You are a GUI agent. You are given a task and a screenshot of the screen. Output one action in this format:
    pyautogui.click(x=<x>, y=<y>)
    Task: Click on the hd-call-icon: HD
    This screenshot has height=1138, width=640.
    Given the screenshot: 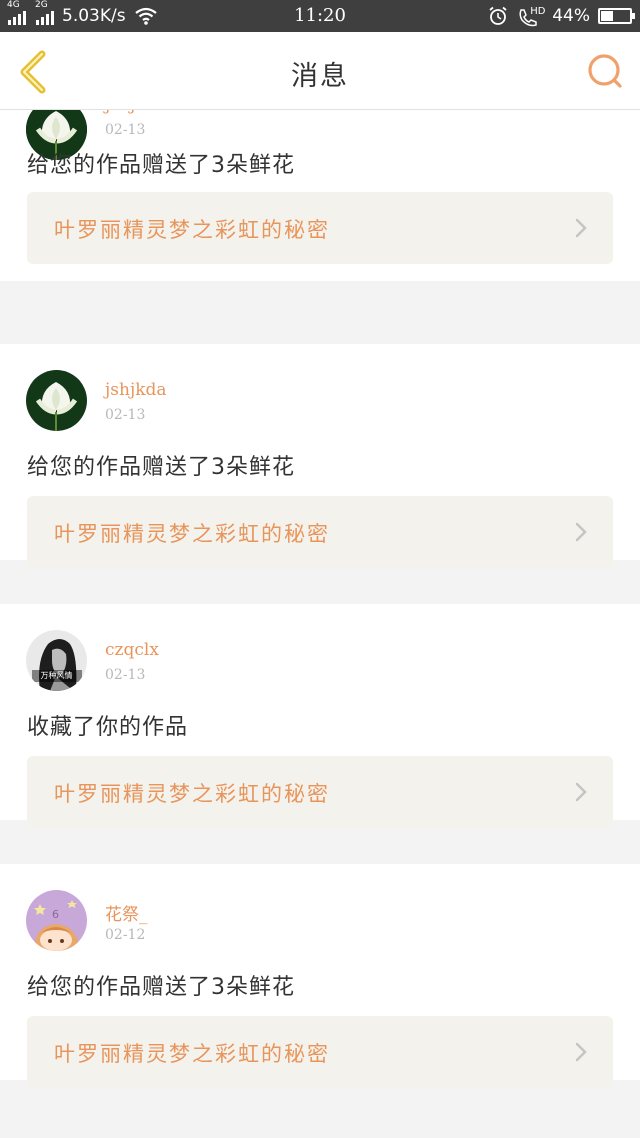 What is the action you would take?
    pyautogui.click(x=530, y=16)
    